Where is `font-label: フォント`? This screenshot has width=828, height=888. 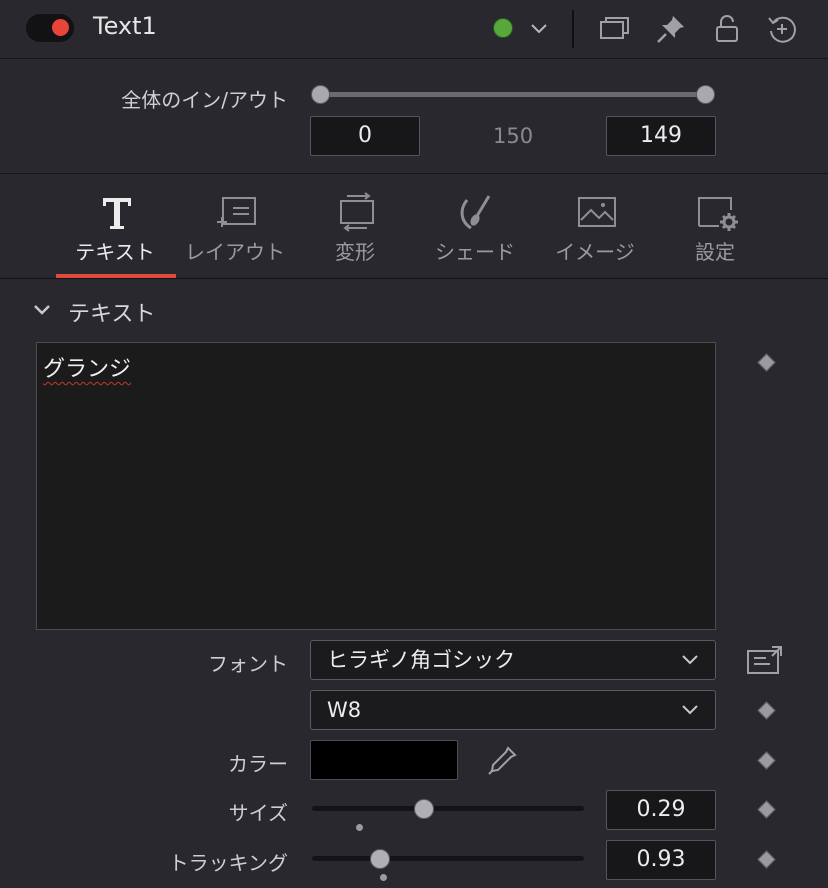
font-label: フォント is located at coordinates (248, 664).